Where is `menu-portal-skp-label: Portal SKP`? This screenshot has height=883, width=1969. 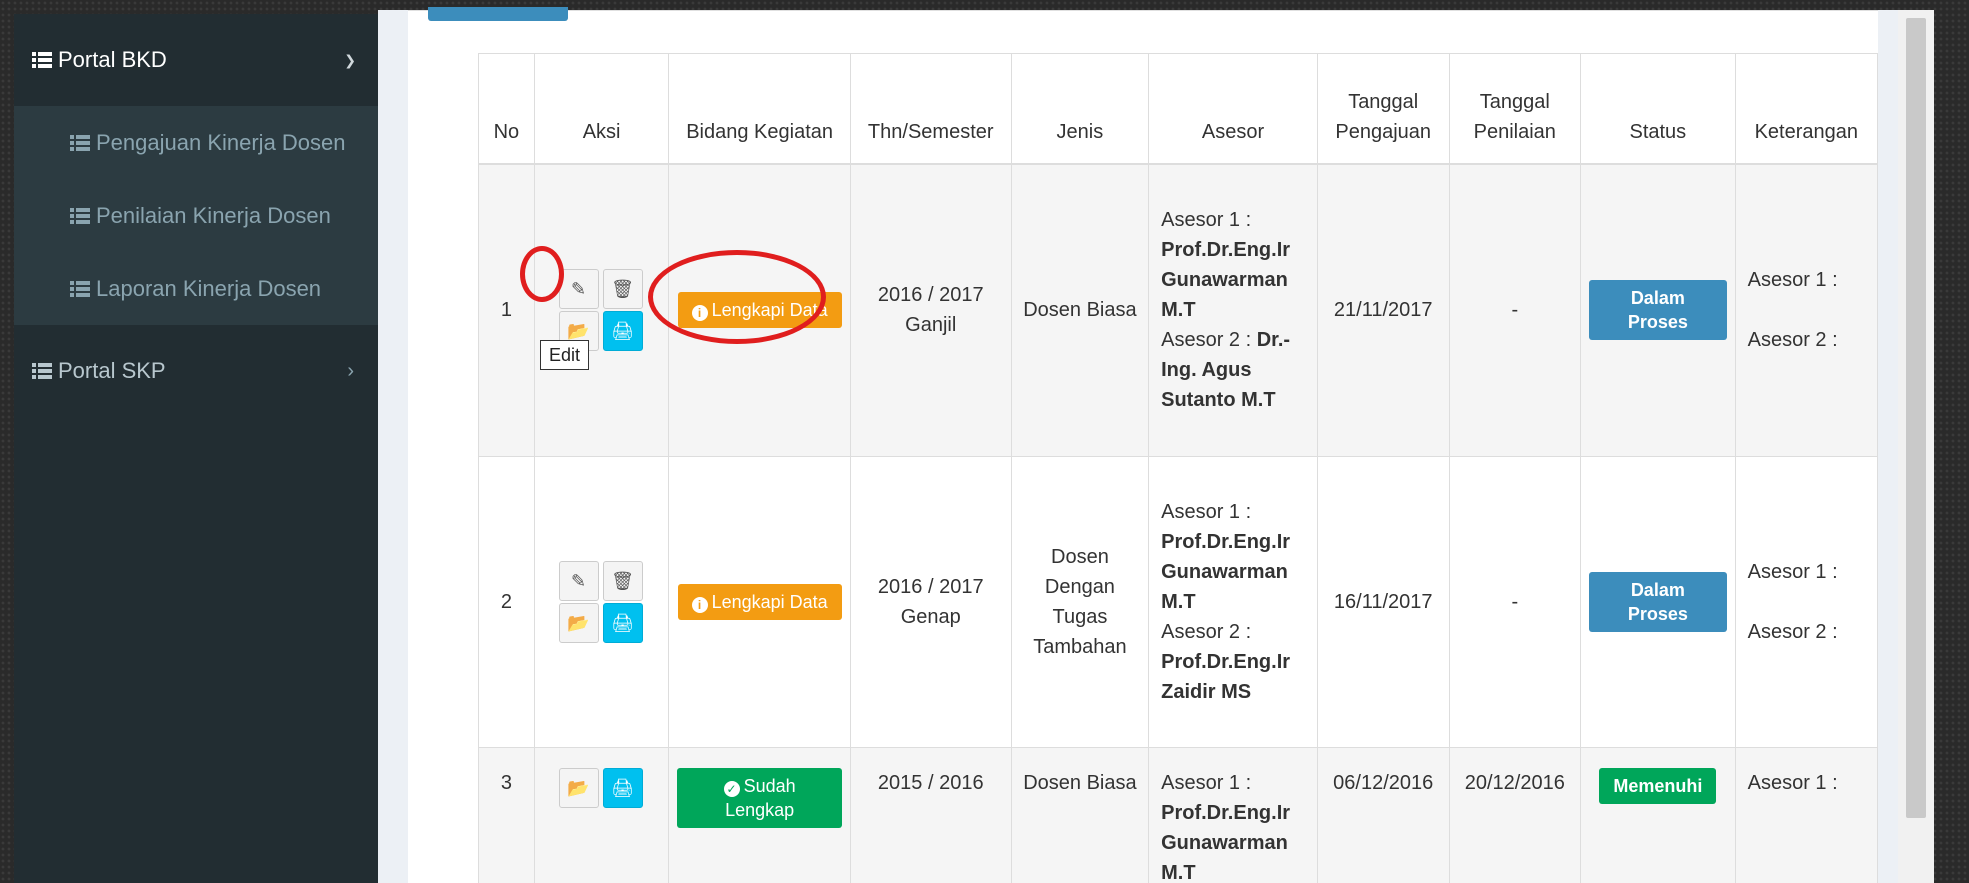
menu-portal-skp-label: Portal SKP is located at coordinates (112, 370).